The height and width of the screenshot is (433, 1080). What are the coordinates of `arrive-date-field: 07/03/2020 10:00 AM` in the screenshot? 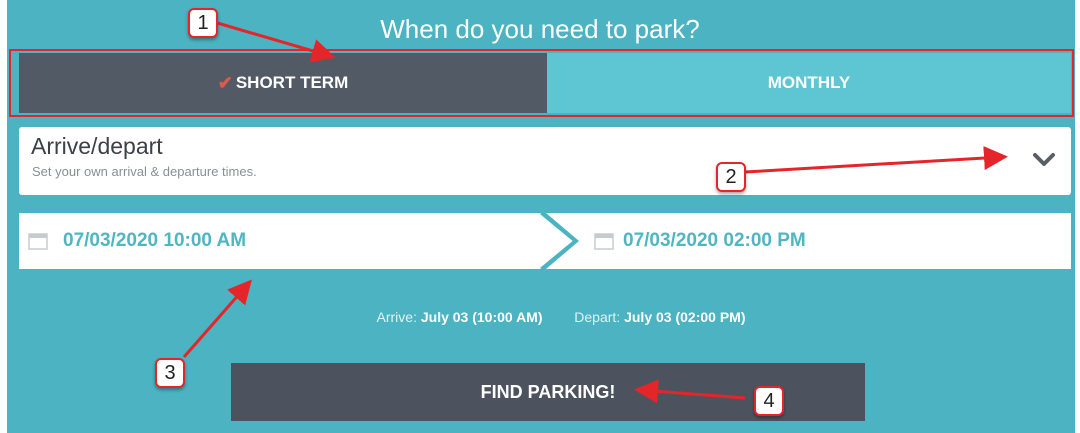 It's located at (137, 241).